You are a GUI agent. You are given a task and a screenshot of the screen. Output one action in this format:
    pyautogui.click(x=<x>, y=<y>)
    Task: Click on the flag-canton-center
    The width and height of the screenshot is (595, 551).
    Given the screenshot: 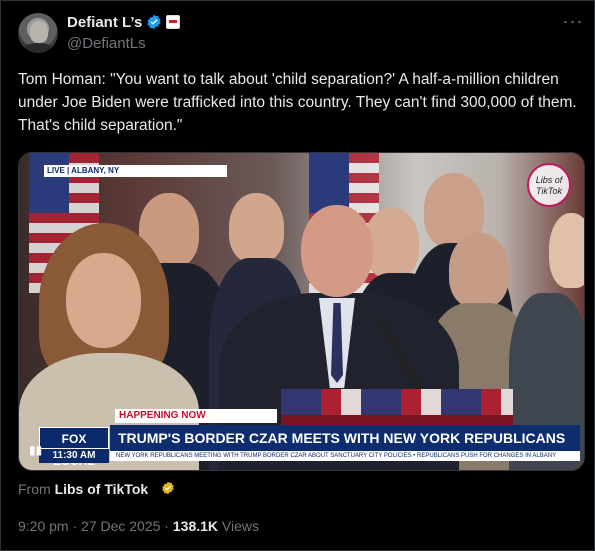 What is the action you would take?
    pyautogui.click(x=329, y=183)
    